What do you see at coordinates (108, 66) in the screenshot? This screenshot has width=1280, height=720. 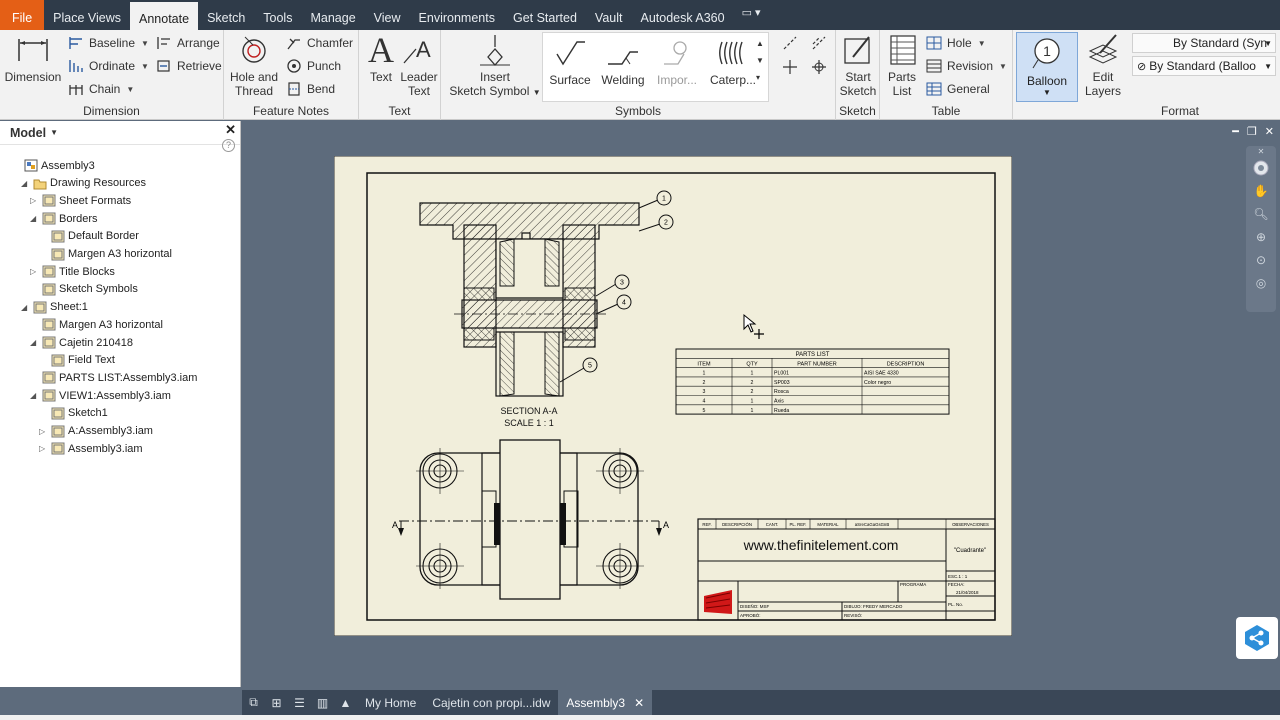 I see `ordinate-button: Ordinate ▼` at bounding box center [108, 66].